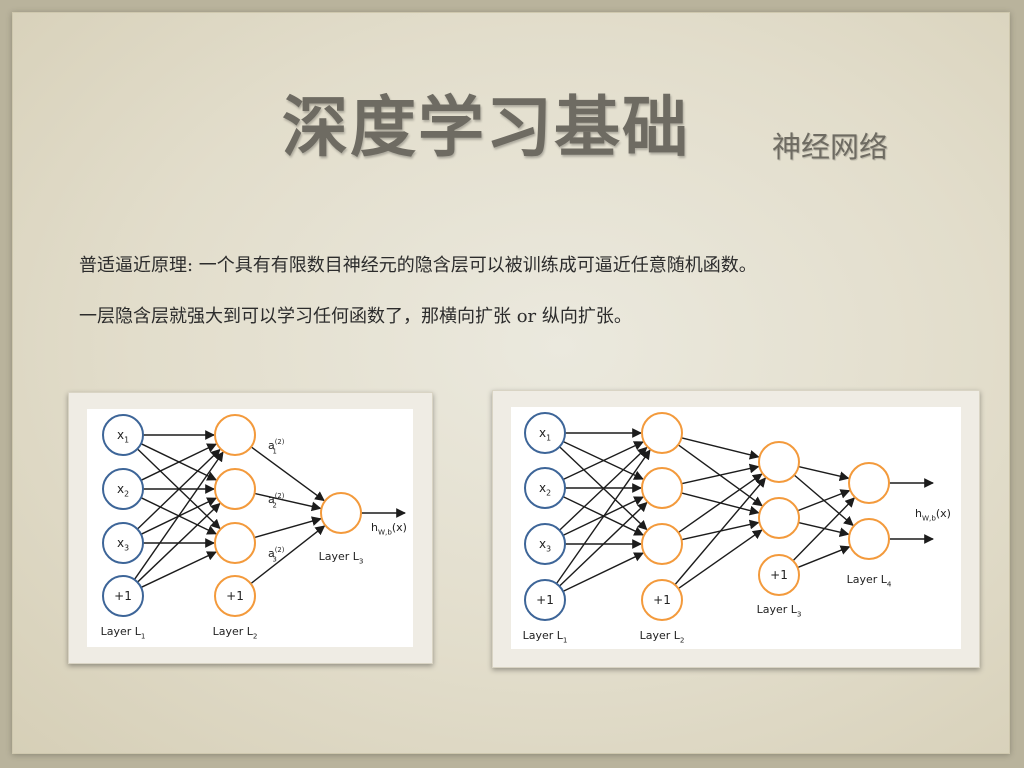 The image size is (1024, 768). I want to click on slide-title: 深度学习基础, so click(486, 127).